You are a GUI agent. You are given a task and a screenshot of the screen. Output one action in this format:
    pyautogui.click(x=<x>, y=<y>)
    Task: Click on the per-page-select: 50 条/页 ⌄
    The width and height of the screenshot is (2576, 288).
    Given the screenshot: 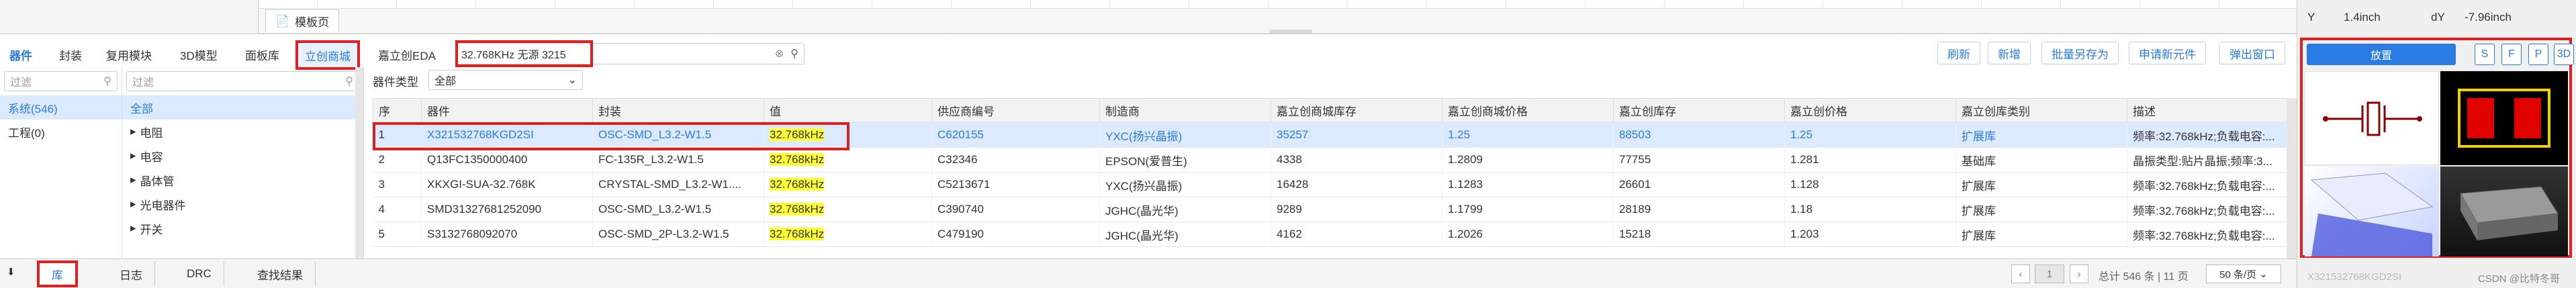 What is the action you would take?
    pyautogui.click(x=2243, y=274)
    